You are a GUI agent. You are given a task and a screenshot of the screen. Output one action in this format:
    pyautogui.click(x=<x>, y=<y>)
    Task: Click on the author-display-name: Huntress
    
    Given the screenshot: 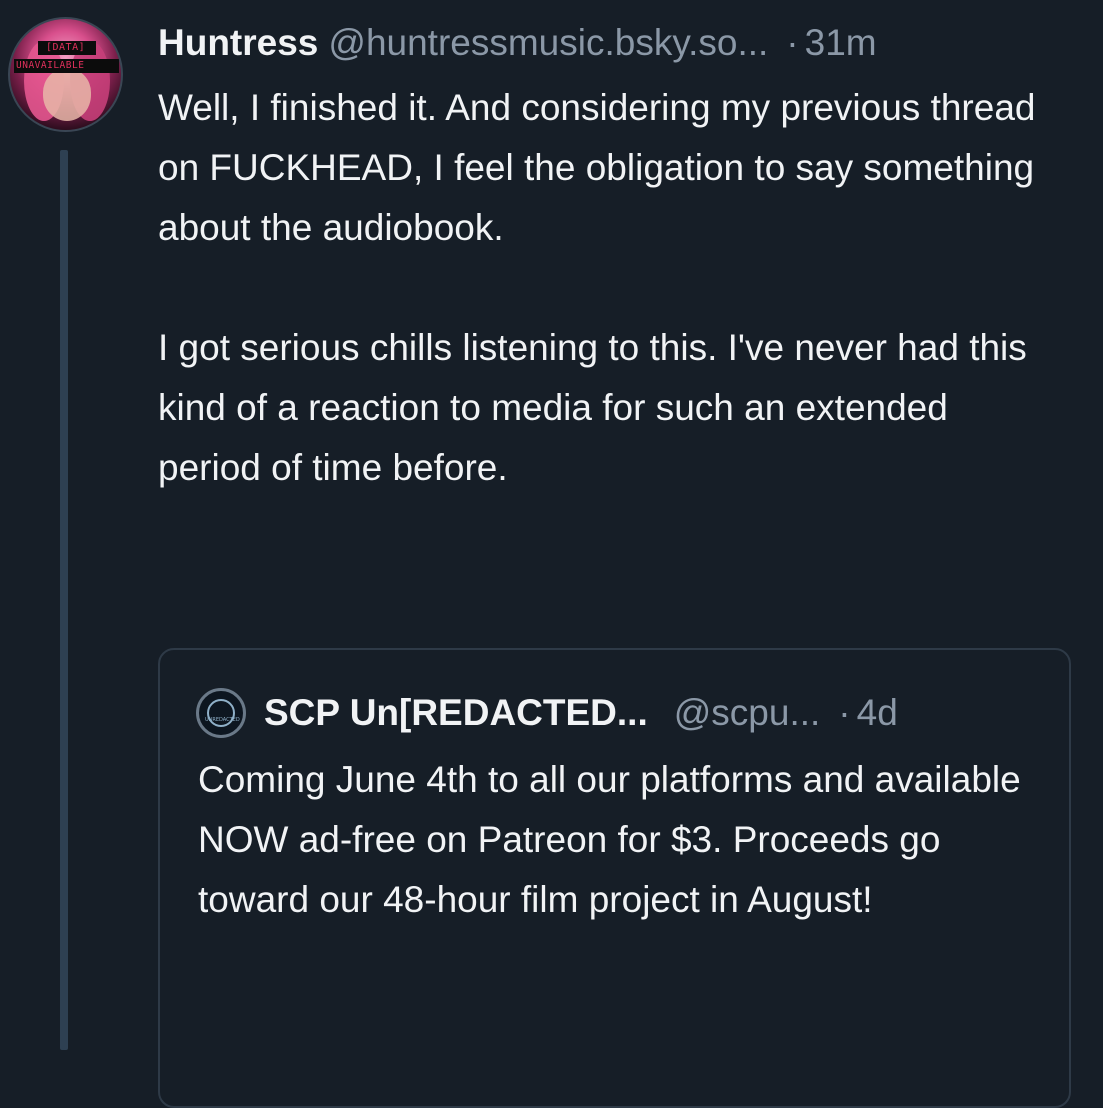 What is the action you would take?
    pyautogui.click(x=238, y=43)
    